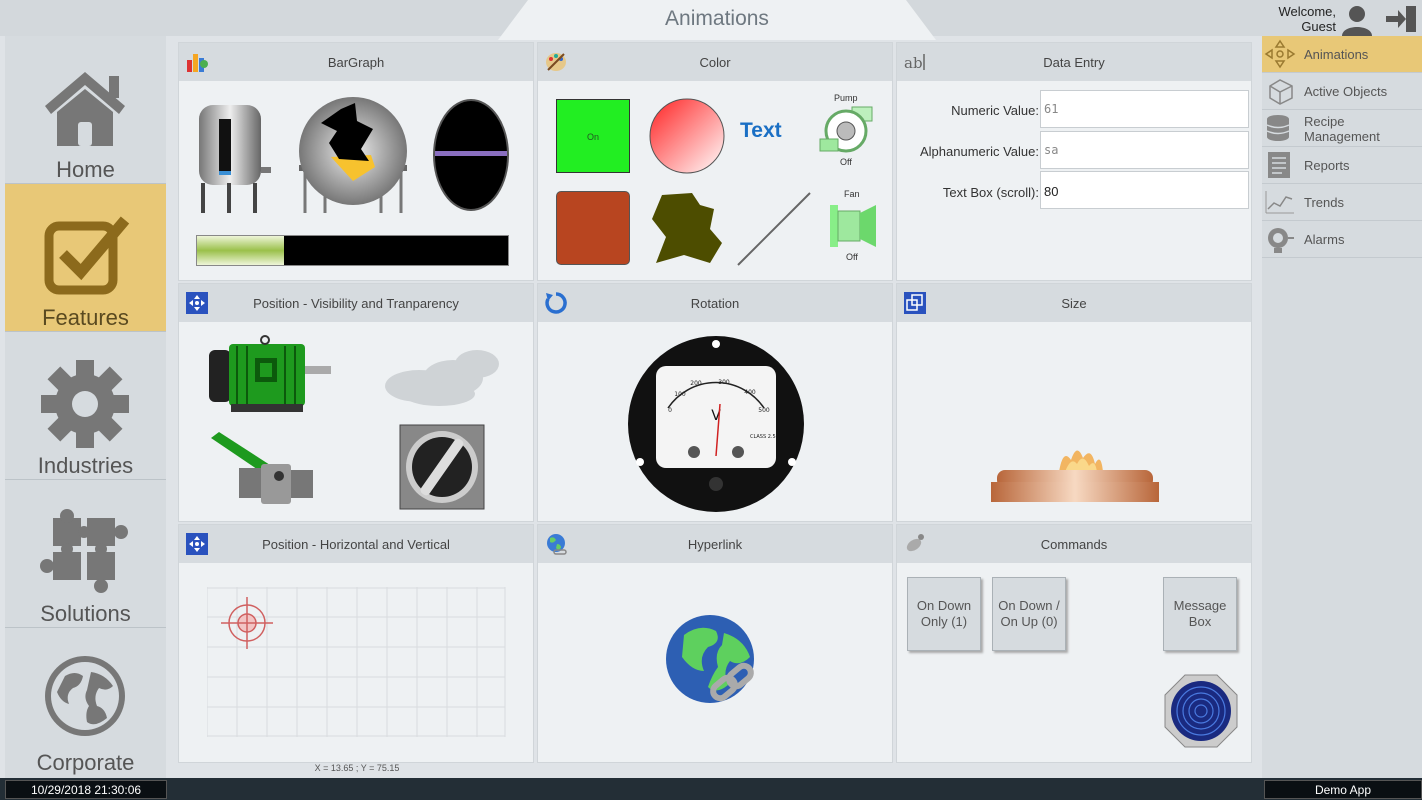 The image size is (1422, 800). What do you see at coordinates (670, 410) in the screenshot?
I see `scale-0: 0` at bounding box center [670, 410].